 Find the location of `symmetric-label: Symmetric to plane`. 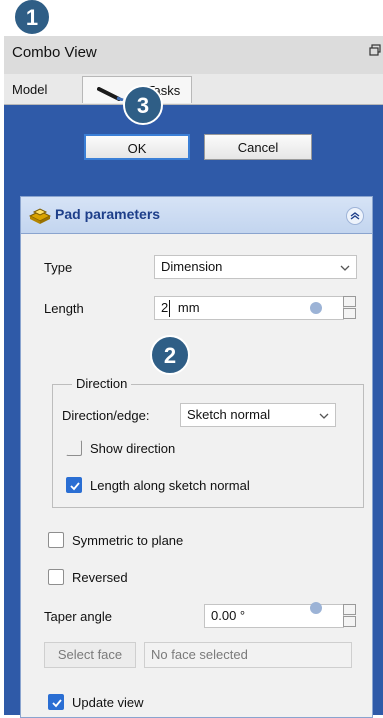

symmetric-label: Symmetric to plane is located at coordinates (128, 540).